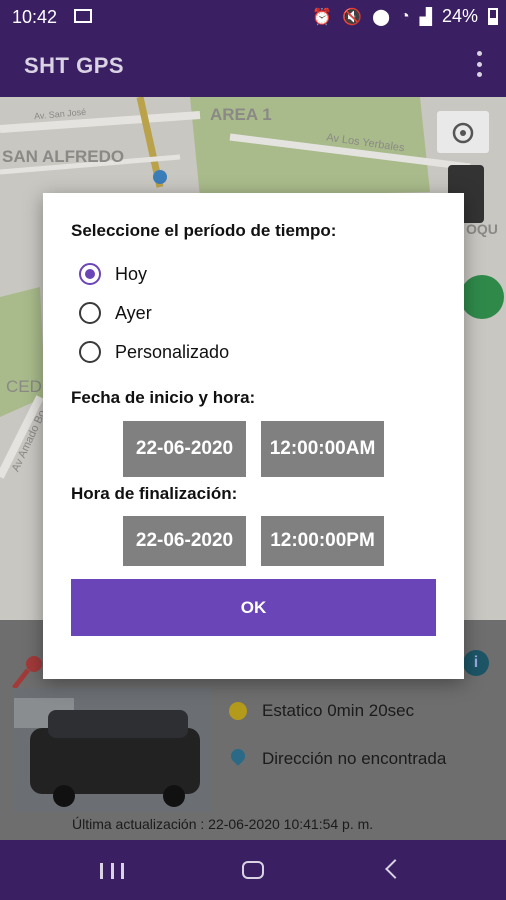  I want to click on end-label: Hora de finalización:, so click(154, 493).